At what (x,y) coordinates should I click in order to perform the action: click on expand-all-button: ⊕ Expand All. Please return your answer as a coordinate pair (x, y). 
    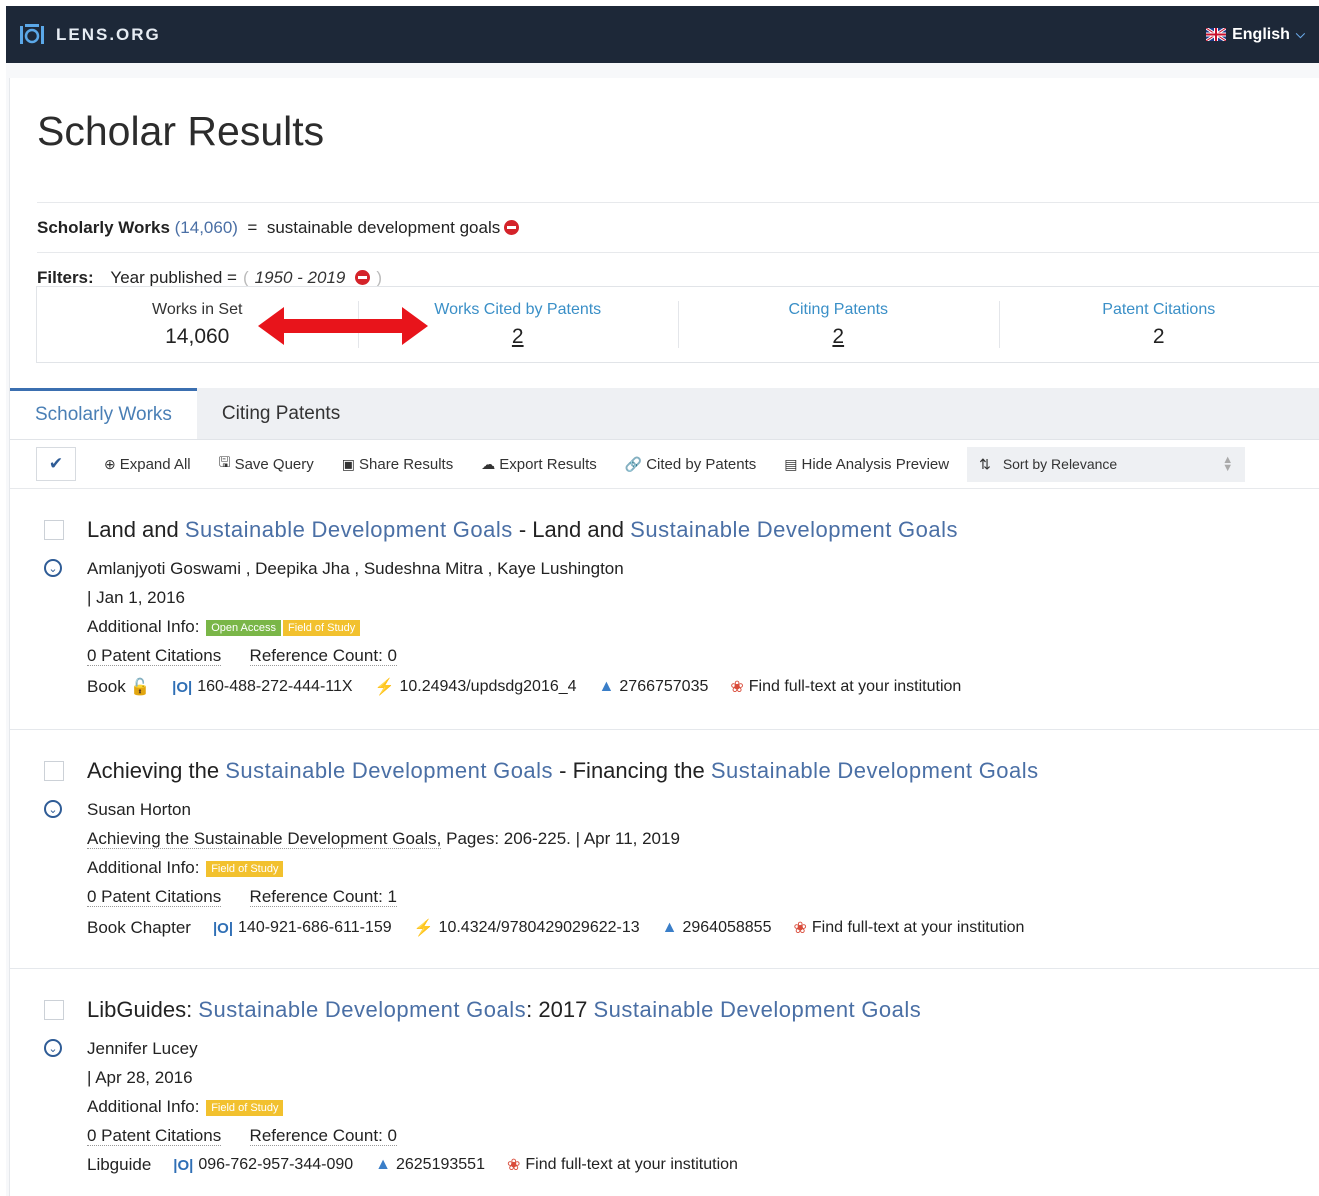
    Looking at the image, I should click on (147, 464).